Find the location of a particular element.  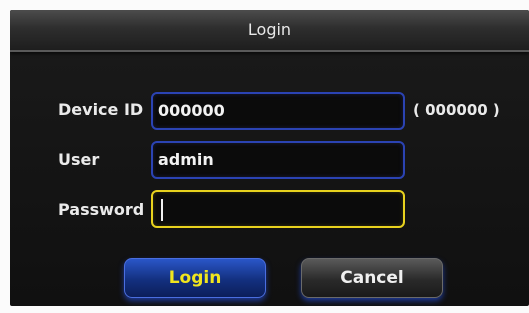

text-cursor is located at coordinates (162, 210).